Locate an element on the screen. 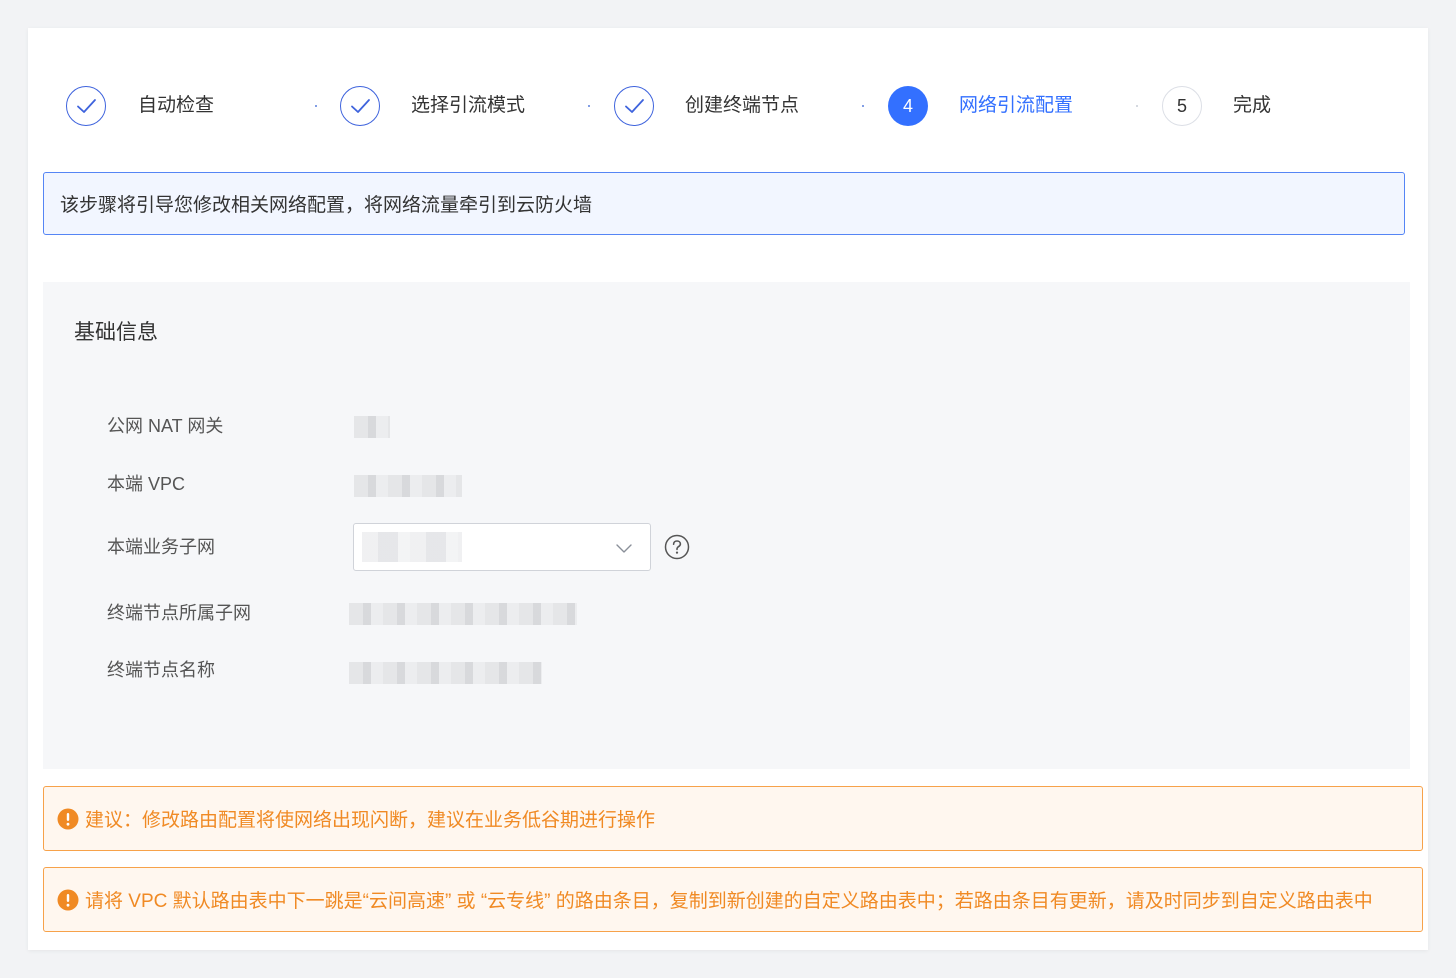 The height and width of the screenshot is (978, 1456). masked-value-local-vpc is located at coordinates (408, 486).